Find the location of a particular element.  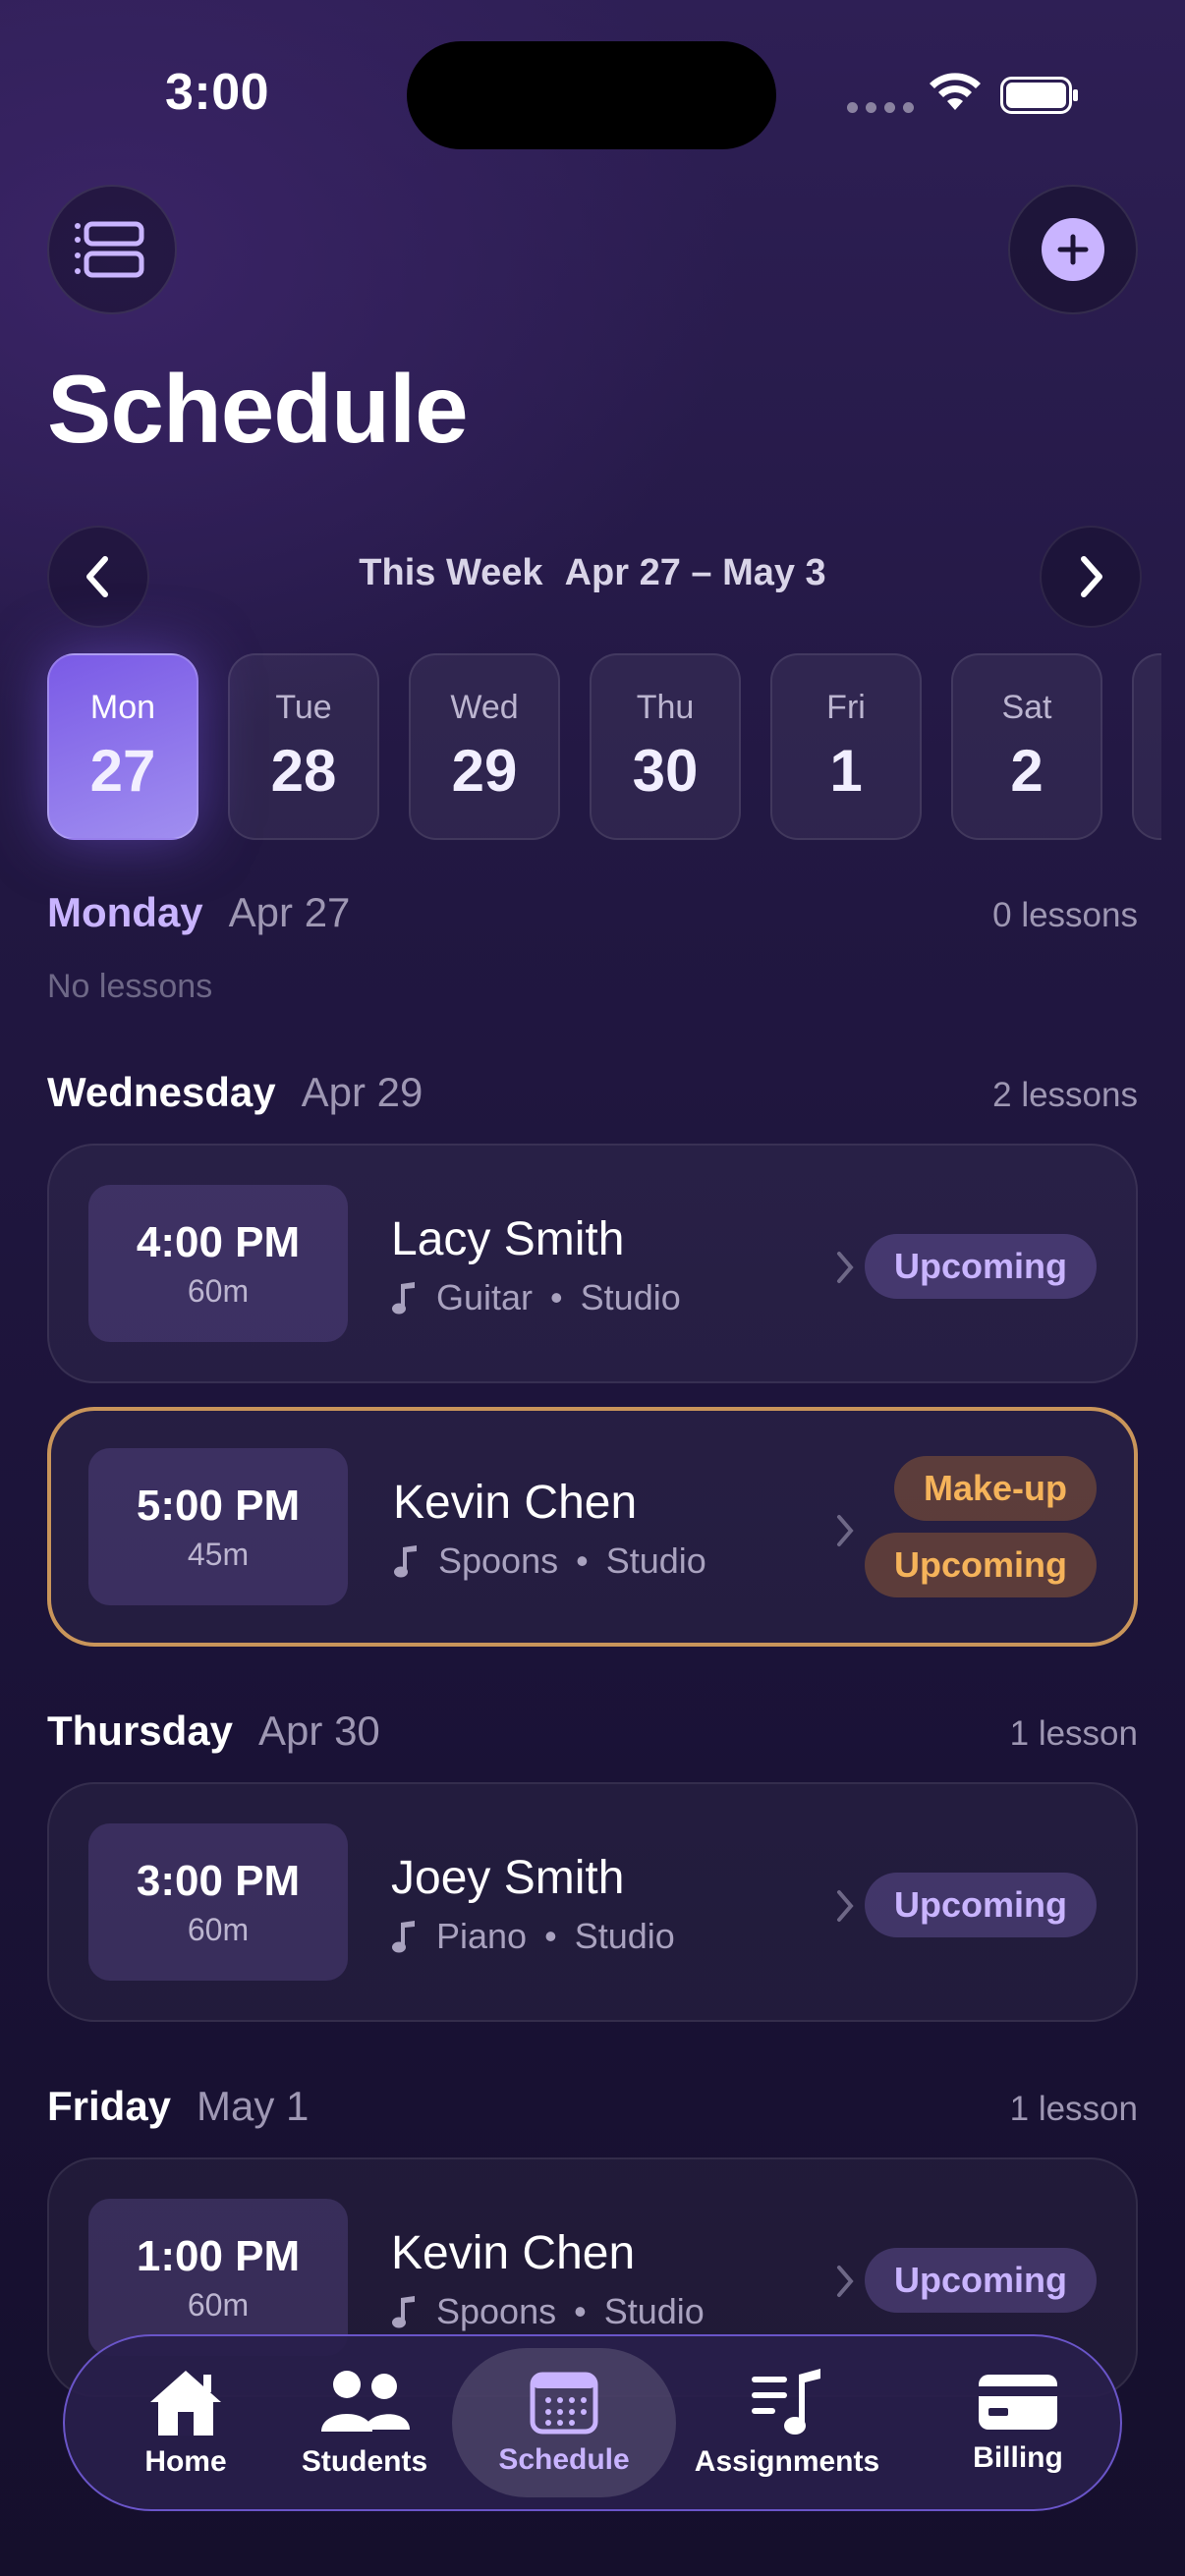

day-chip-sat: Sat 2 is located at coordinates (1026, 746).